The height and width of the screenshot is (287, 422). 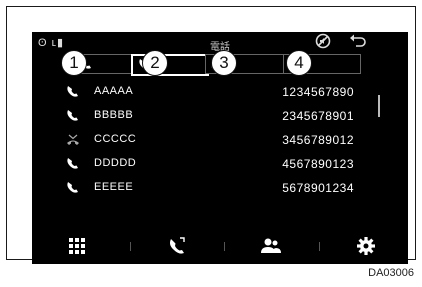 I want to click on scrollbar, so click(x=379, y=106).